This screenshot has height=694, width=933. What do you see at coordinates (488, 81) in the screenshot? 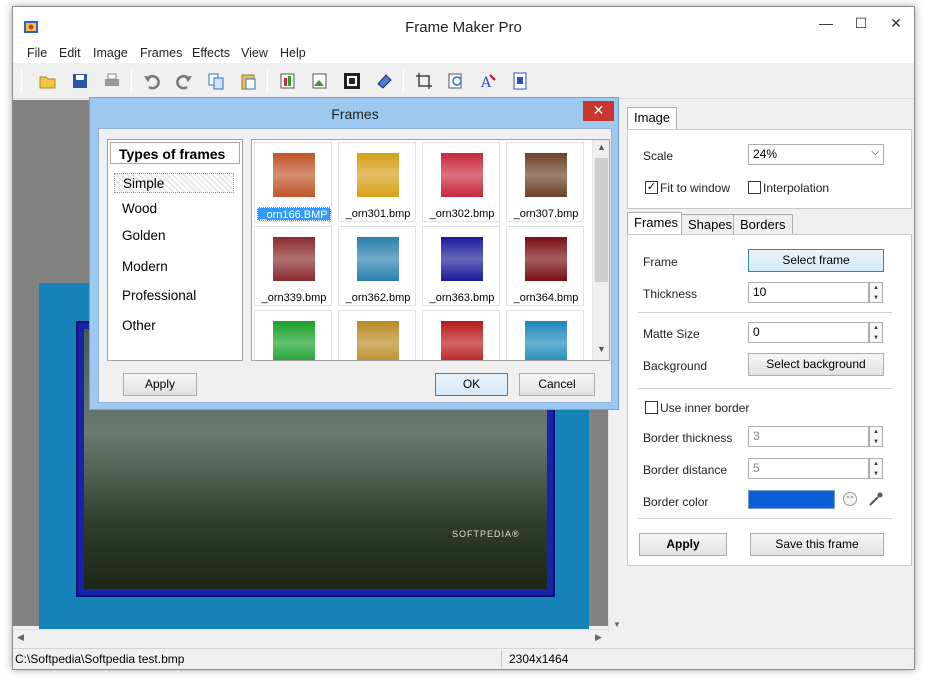
I see `text-icon: A` at bounding box center [488, 81].